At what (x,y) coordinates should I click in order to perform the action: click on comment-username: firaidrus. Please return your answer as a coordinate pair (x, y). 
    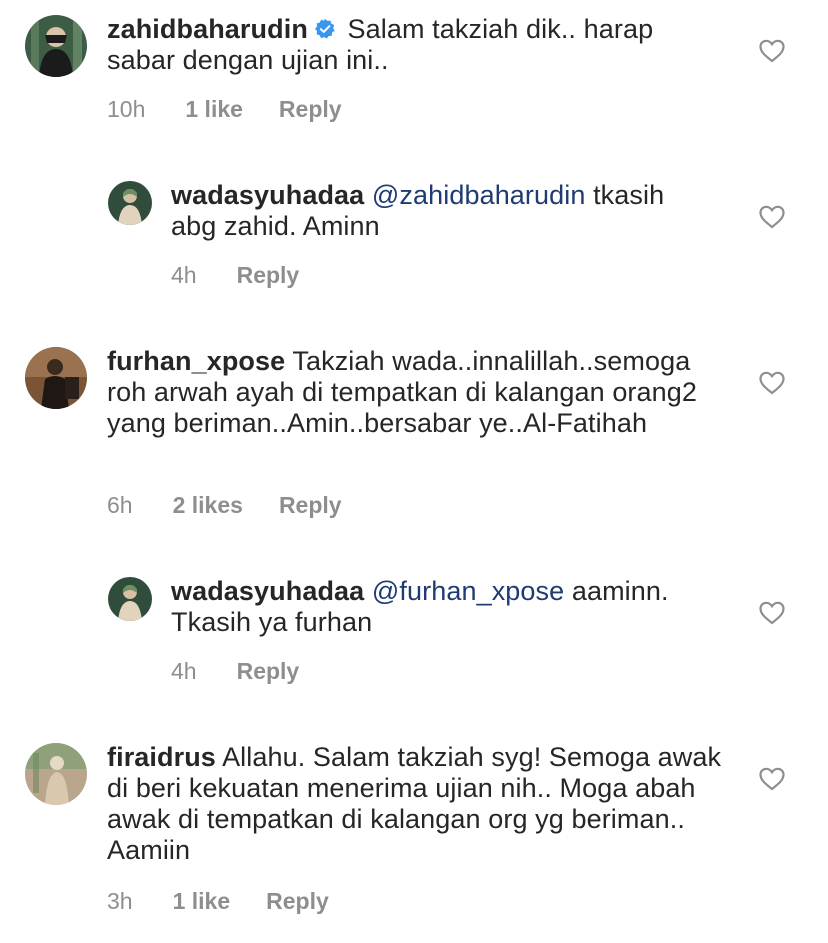
    Looking at the image, I should click on (161, 757).